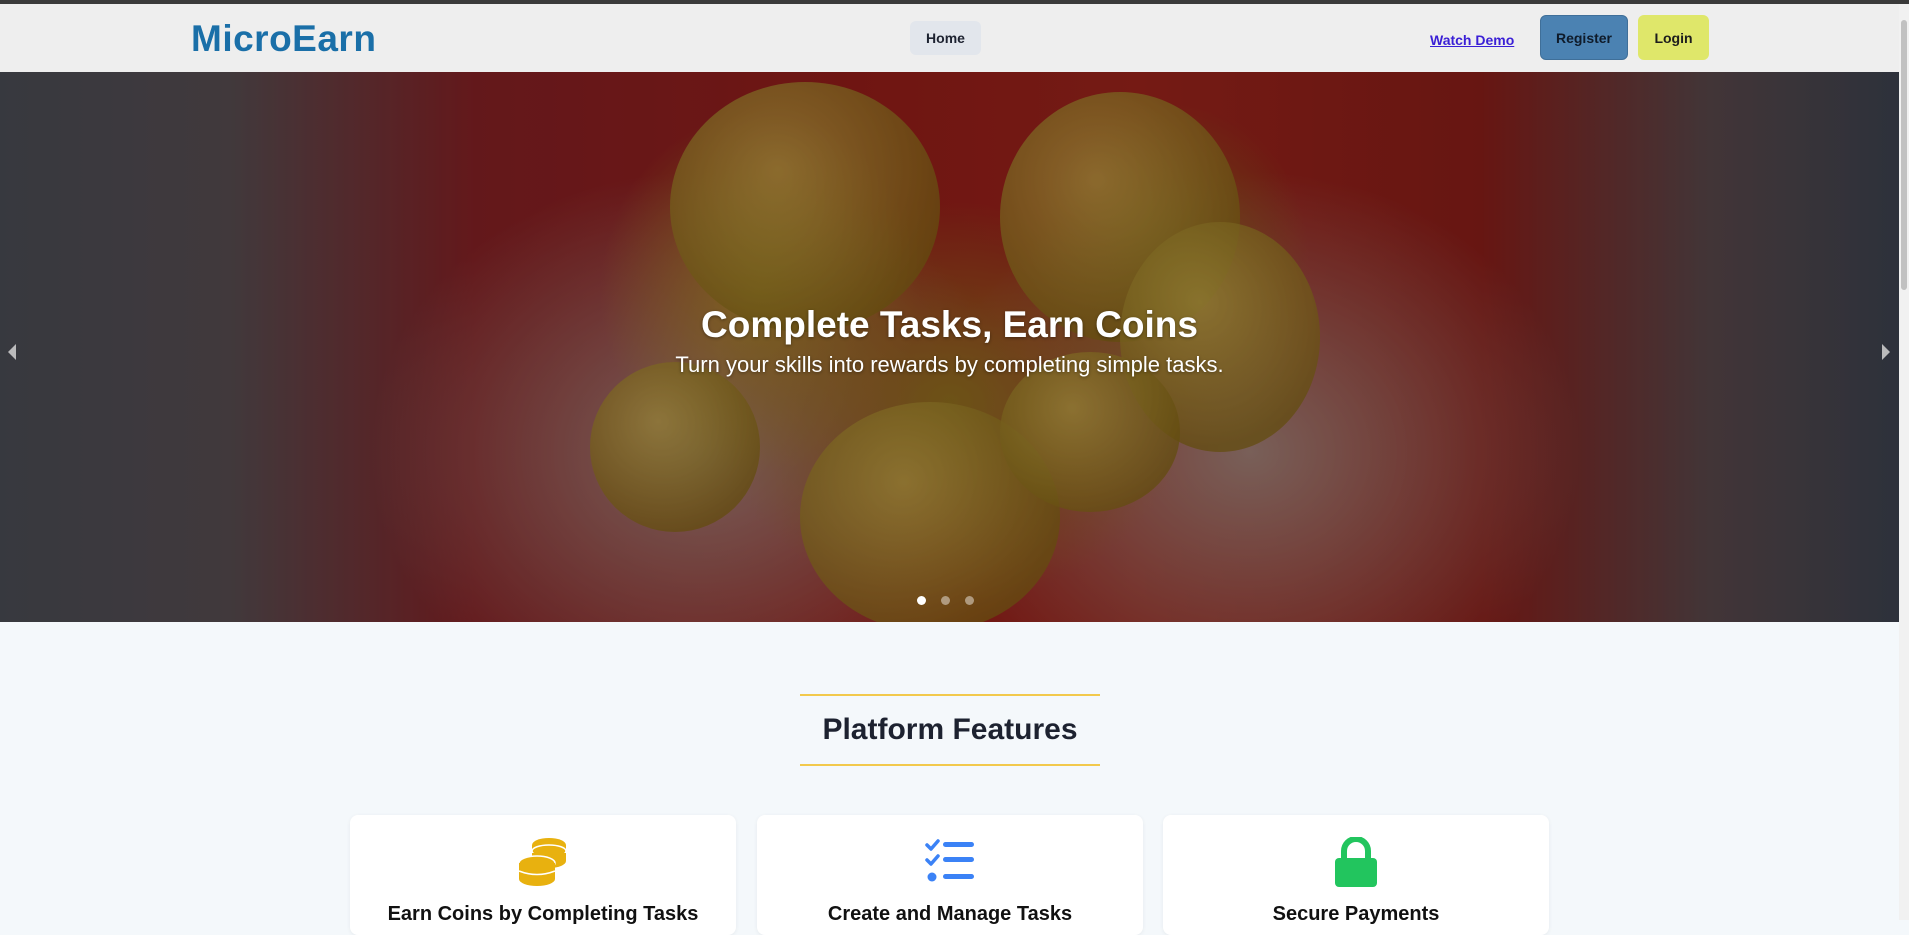 The image size is (1909, 935). I want to click on carousel-prev-button, so click(12, 352).